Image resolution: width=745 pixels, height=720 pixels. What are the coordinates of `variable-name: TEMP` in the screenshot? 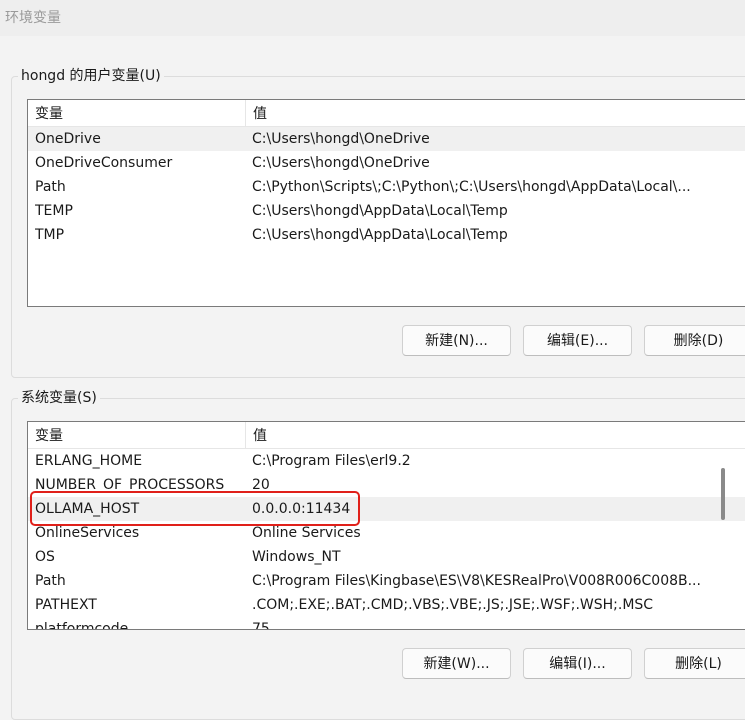 It's located at (54, 211).